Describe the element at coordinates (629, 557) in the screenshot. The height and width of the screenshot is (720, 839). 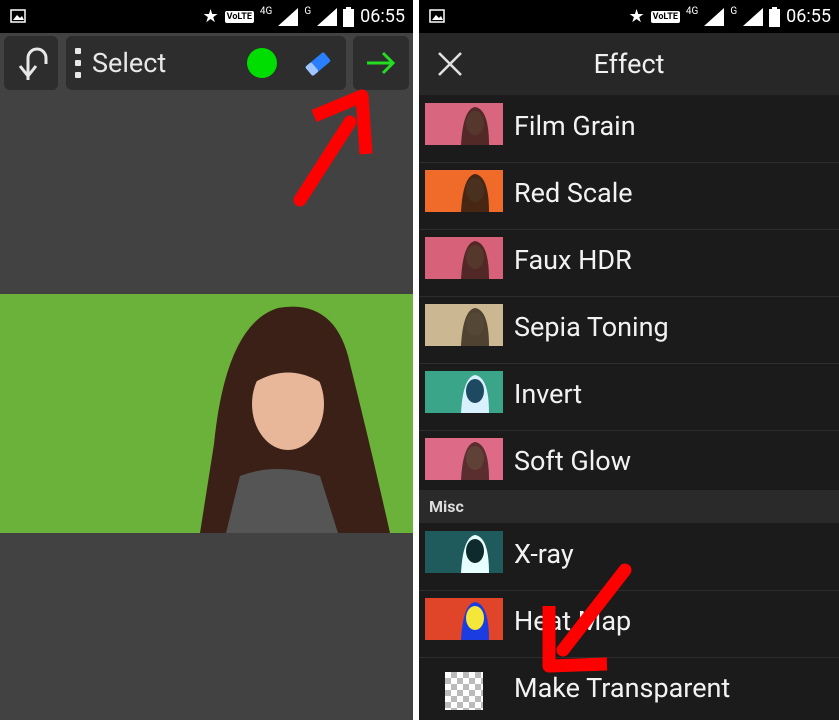
I see `effect-item-x-ray: X-ray` at that location.